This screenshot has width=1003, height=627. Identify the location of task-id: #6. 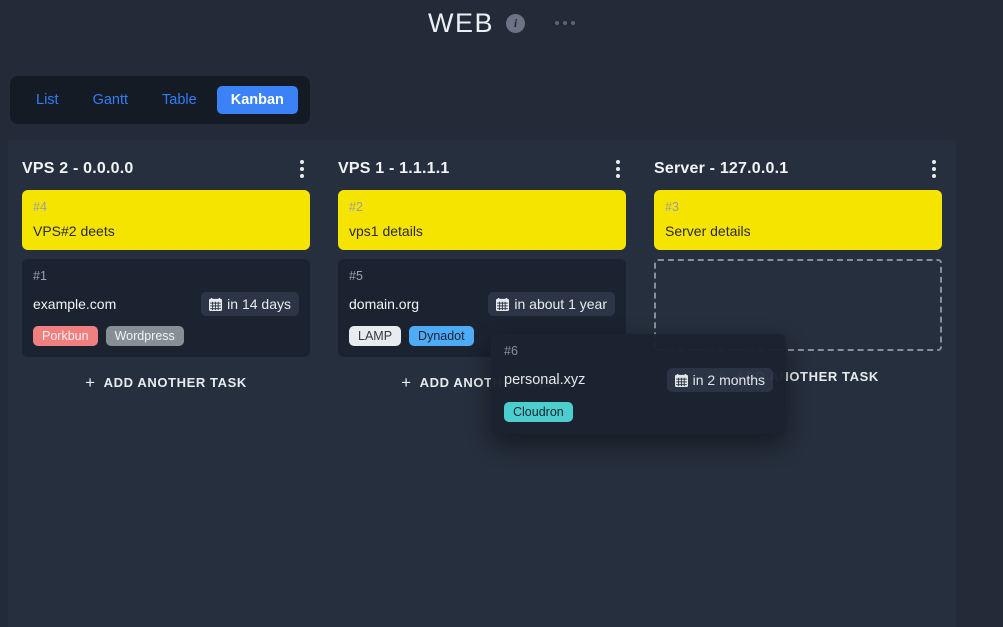
(511, 351).